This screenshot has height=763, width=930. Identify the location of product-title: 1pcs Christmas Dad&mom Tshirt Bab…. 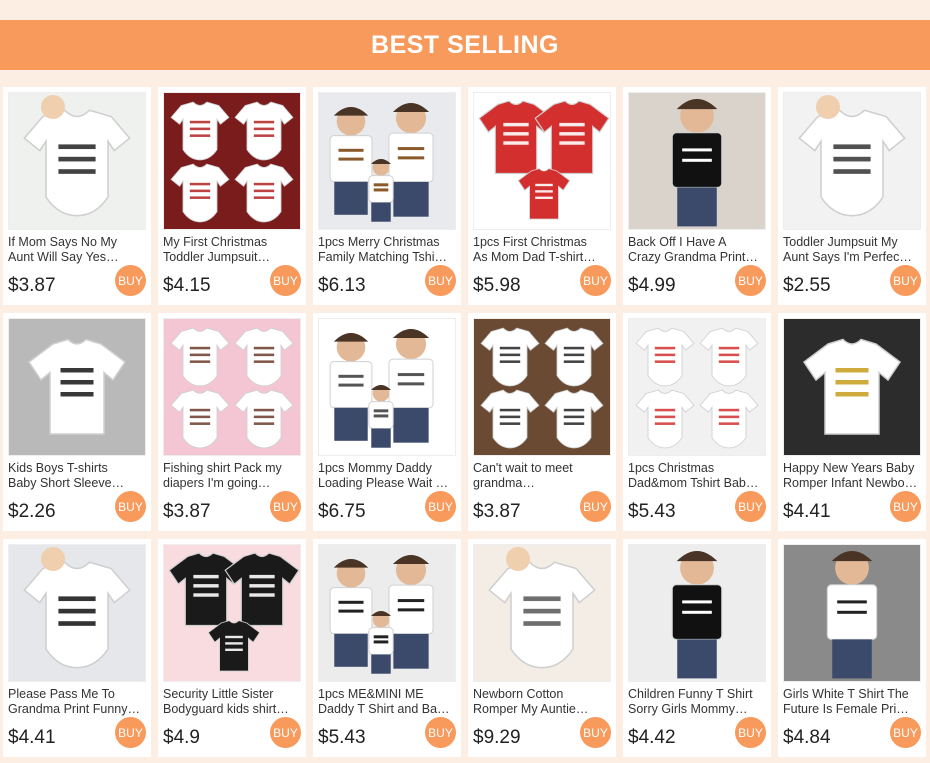
(697, 476).